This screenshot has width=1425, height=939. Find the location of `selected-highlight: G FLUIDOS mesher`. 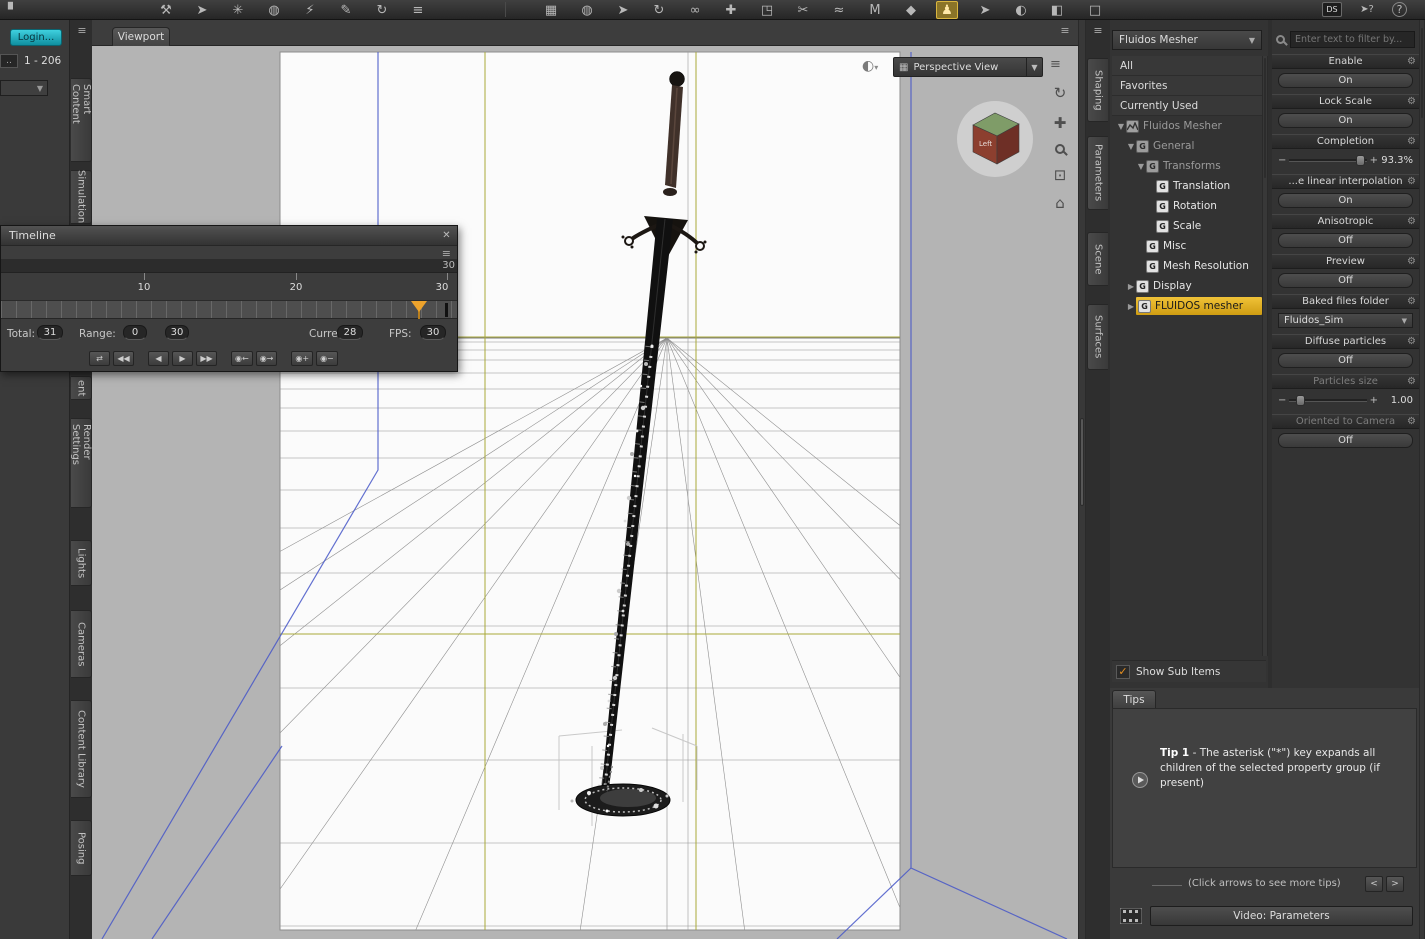

selected-highlight: G FLUIDOS mesher is located at coordinates (1199, 306).